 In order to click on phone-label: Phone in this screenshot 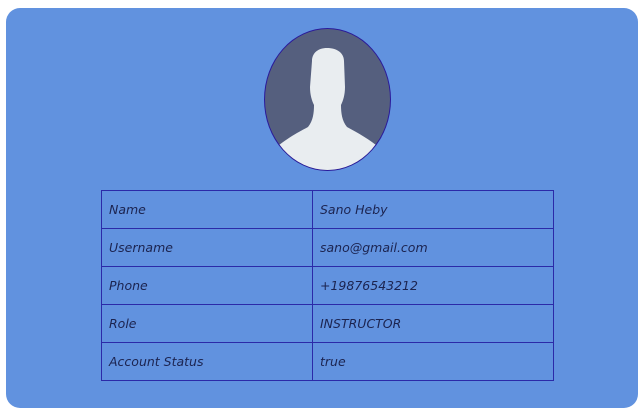, I will do `click(207, 285)`.